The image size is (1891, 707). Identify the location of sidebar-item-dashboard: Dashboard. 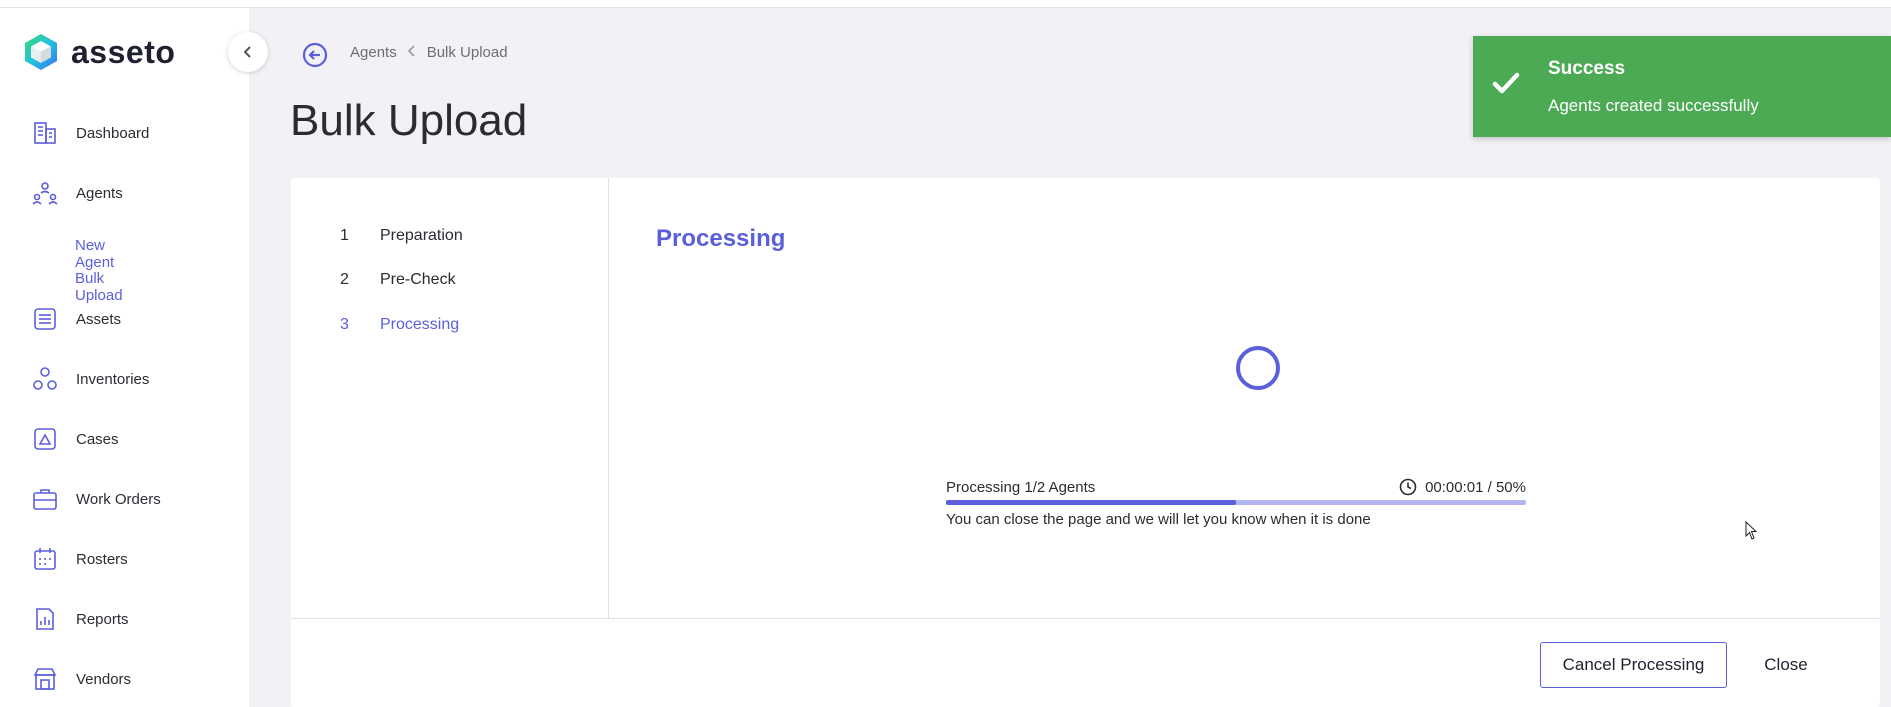
(135, 133).